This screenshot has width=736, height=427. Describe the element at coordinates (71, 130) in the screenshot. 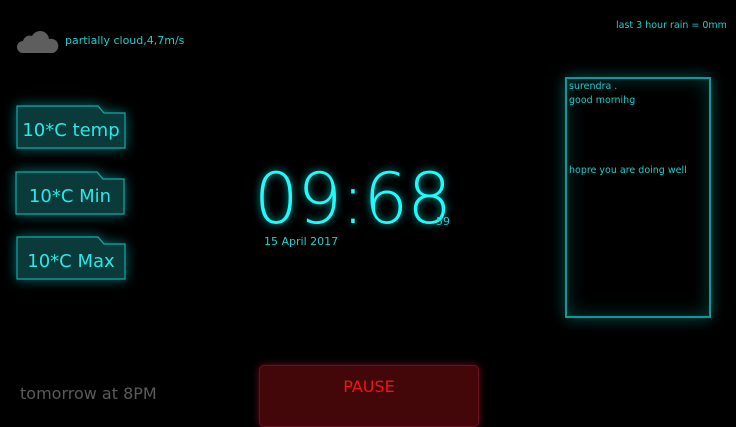

I see `temp-label: 10*C temp` at that location.